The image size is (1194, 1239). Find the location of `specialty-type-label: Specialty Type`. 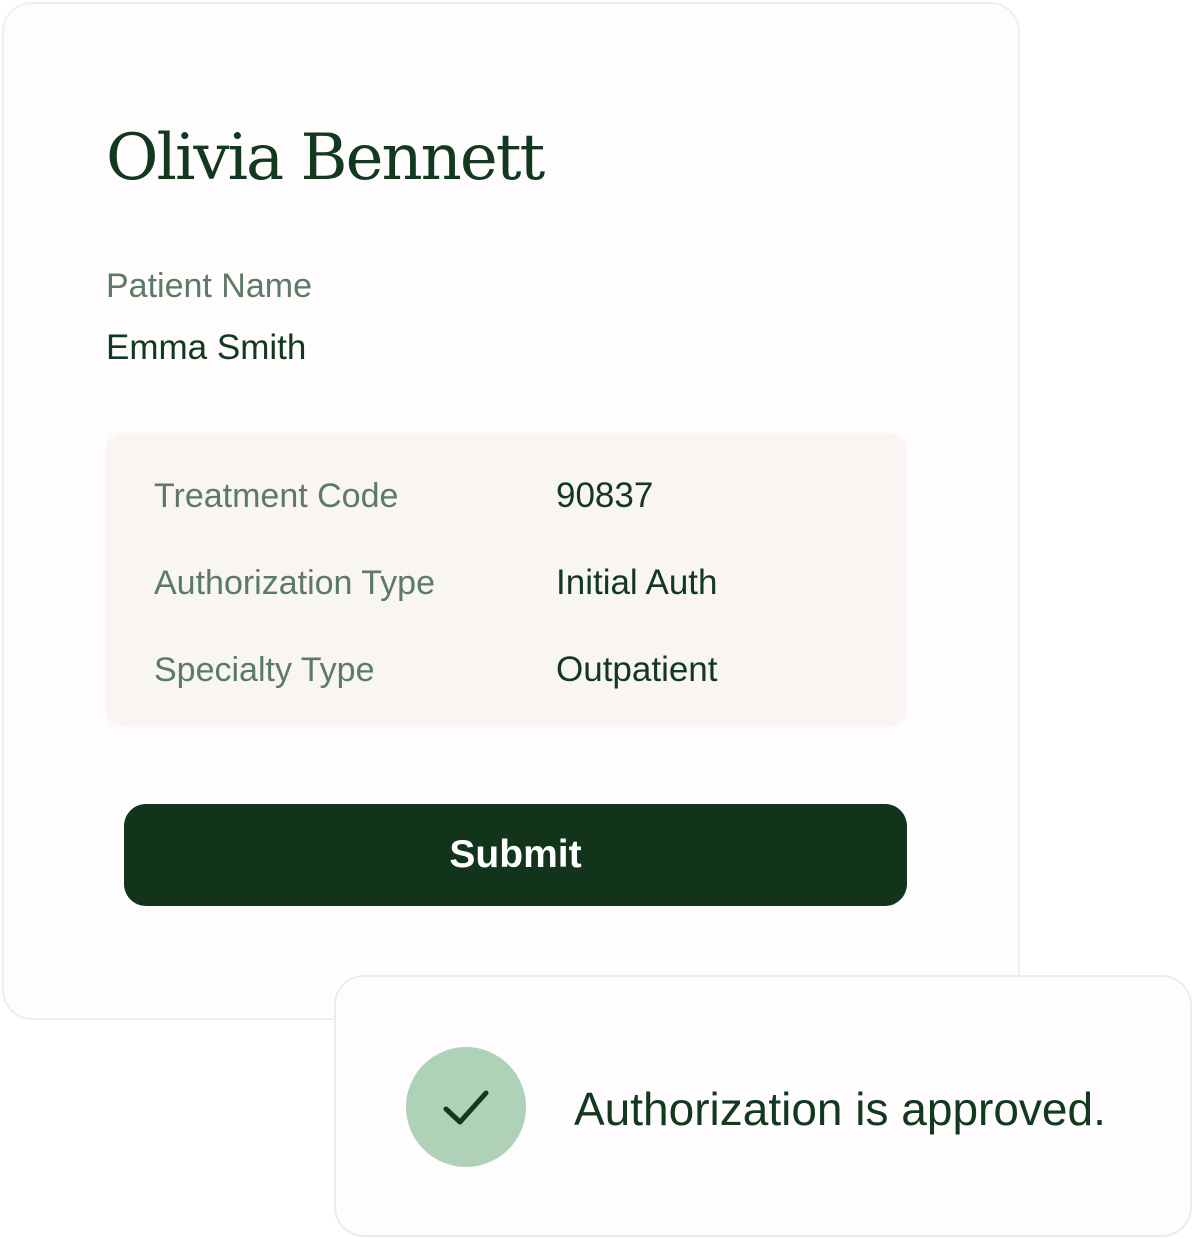

specialty-type-label: Specialty Type is located at coordinates (264, 670).